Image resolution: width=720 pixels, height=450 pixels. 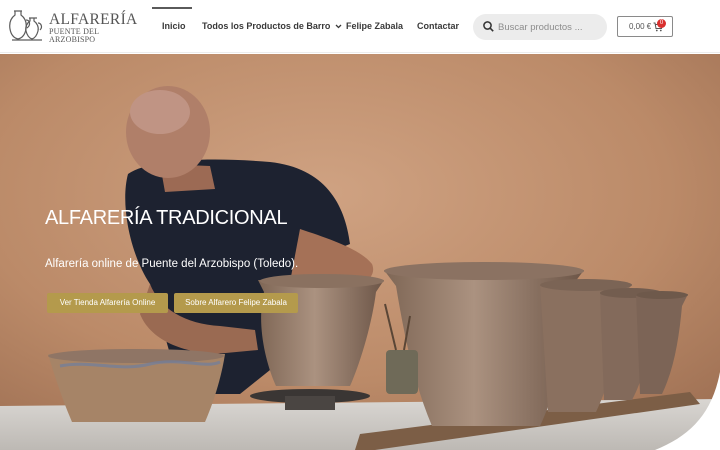 What do you see at coordinates (640, 26) in the screenshot?
I see `cart-amount: 0,00 €` at bounding box center [640, 26].